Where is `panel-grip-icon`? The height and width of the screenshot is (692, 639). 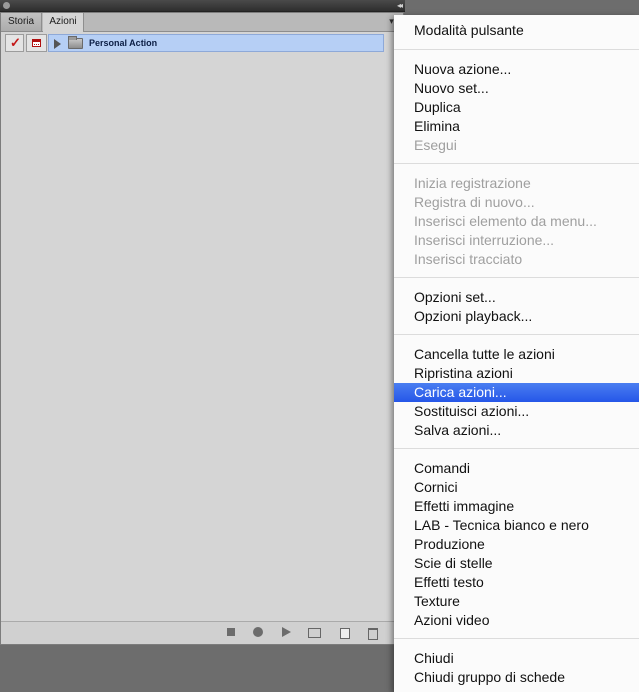 panel-grip-icon is located at coordinates (6, 5).